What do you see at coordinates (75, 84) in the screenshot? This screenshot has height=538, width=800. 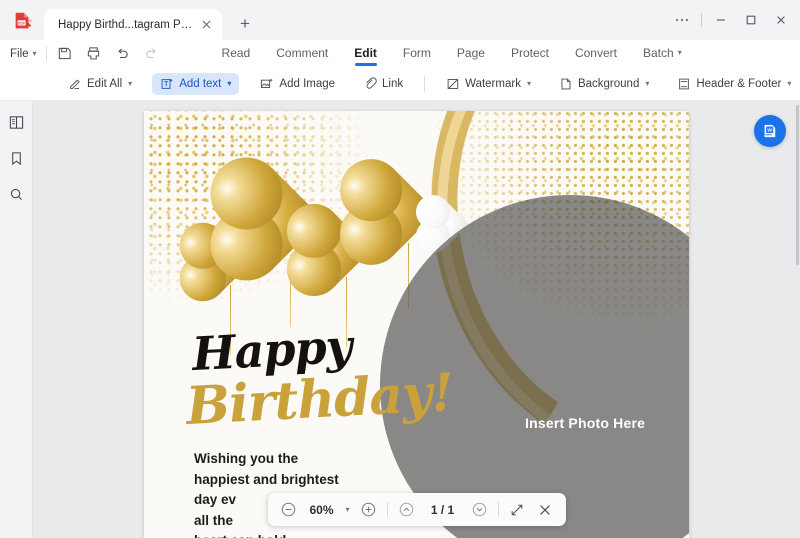 I see `pencil-icon` at bounding box center [75, 84].